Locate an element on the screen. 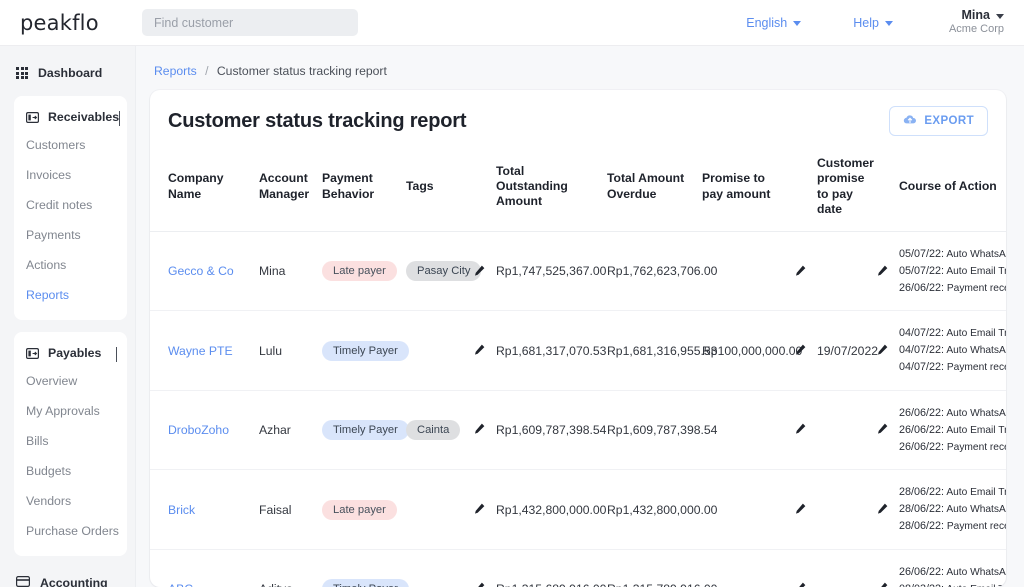  sidebar-group-header-receivables: Receivables is located at coordinates (70, 117).